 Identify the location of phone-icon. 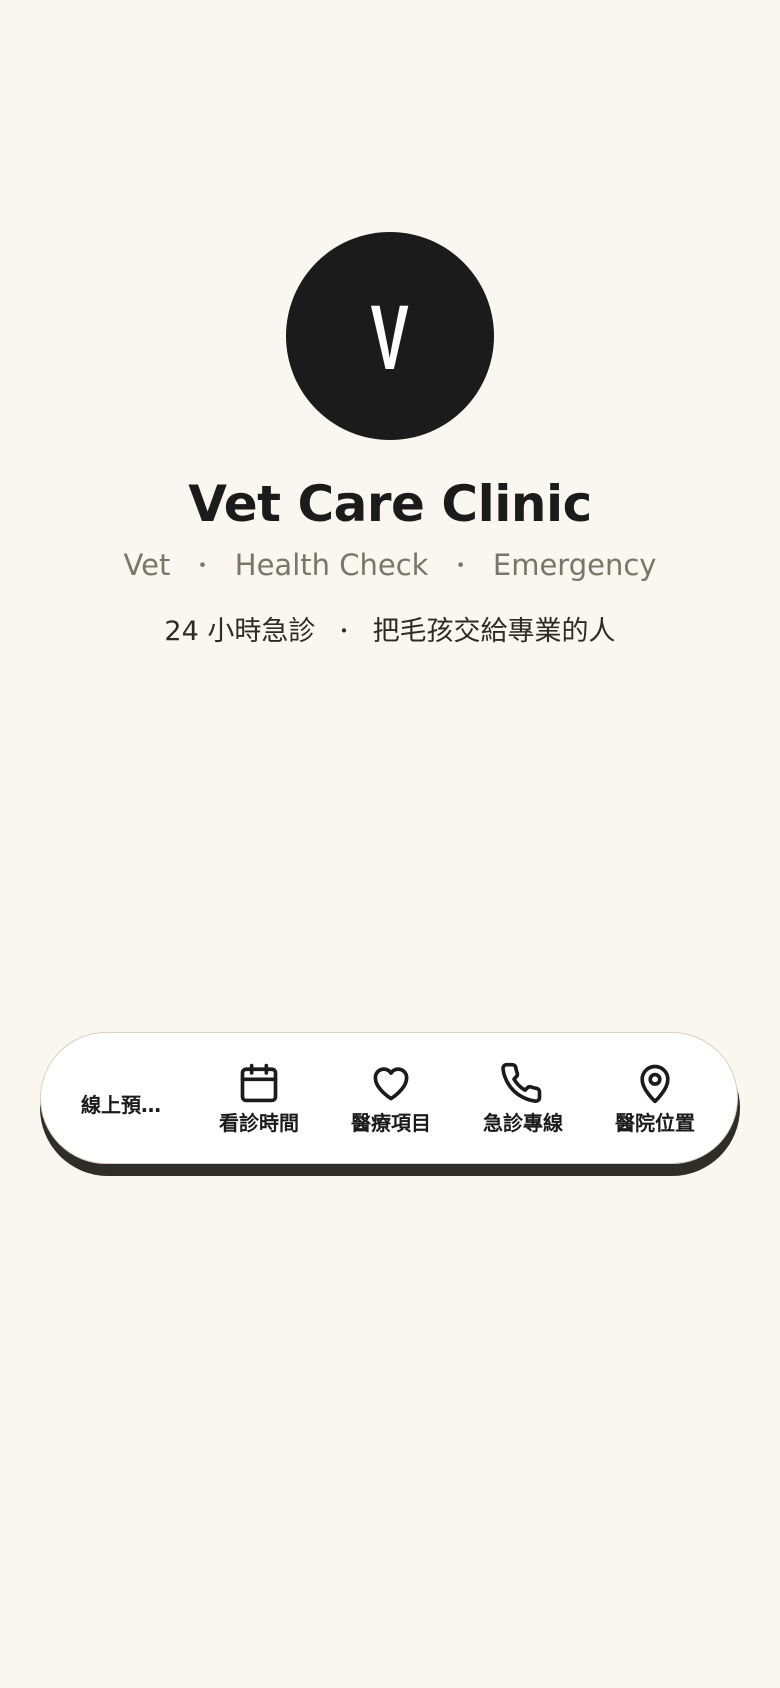
(523, 1083).